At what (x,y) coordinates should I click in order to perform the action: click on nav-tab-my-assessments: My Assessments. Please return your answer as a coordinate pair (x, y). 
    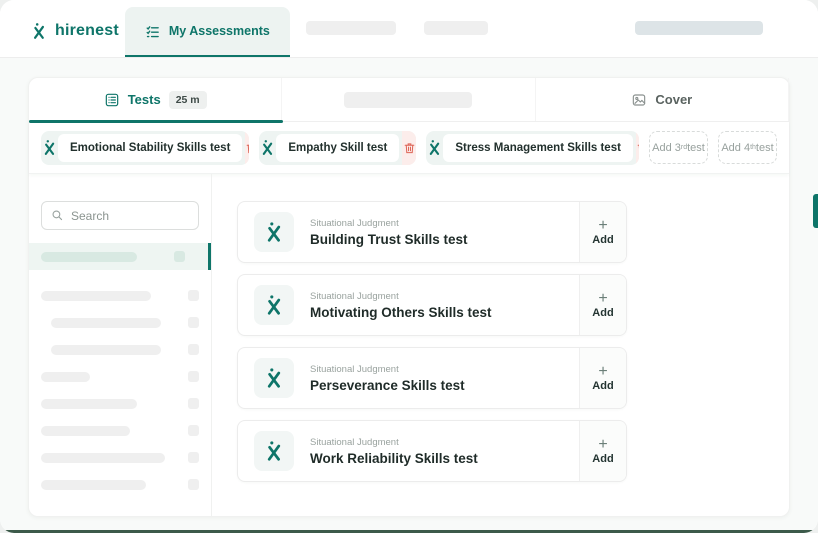
    Looking at the image, I should click on (207, 32).